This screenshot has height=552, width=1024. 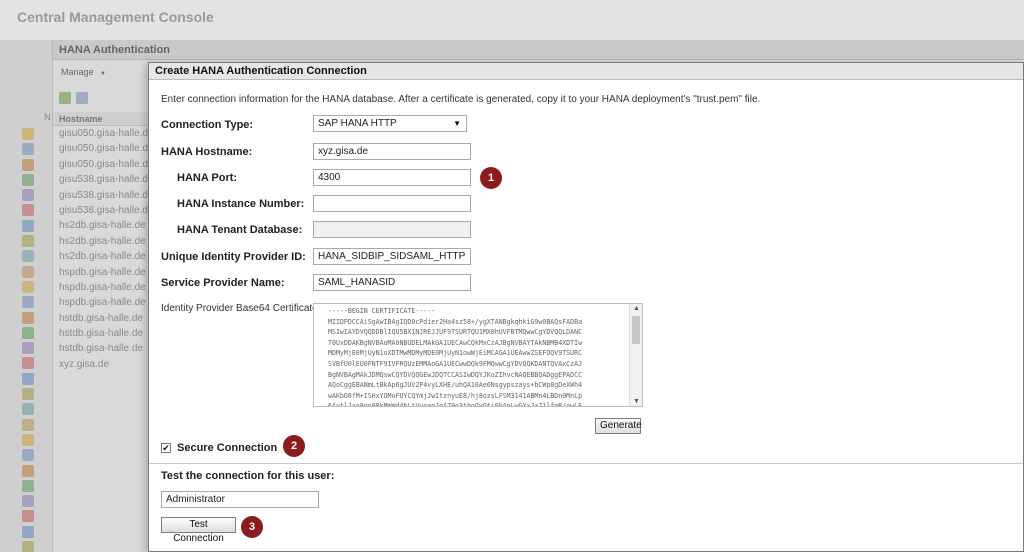 What do you see at coordinates (73, 98) in the screenshot?
I see `hana-toolbar` at bounding box center [73, 98].